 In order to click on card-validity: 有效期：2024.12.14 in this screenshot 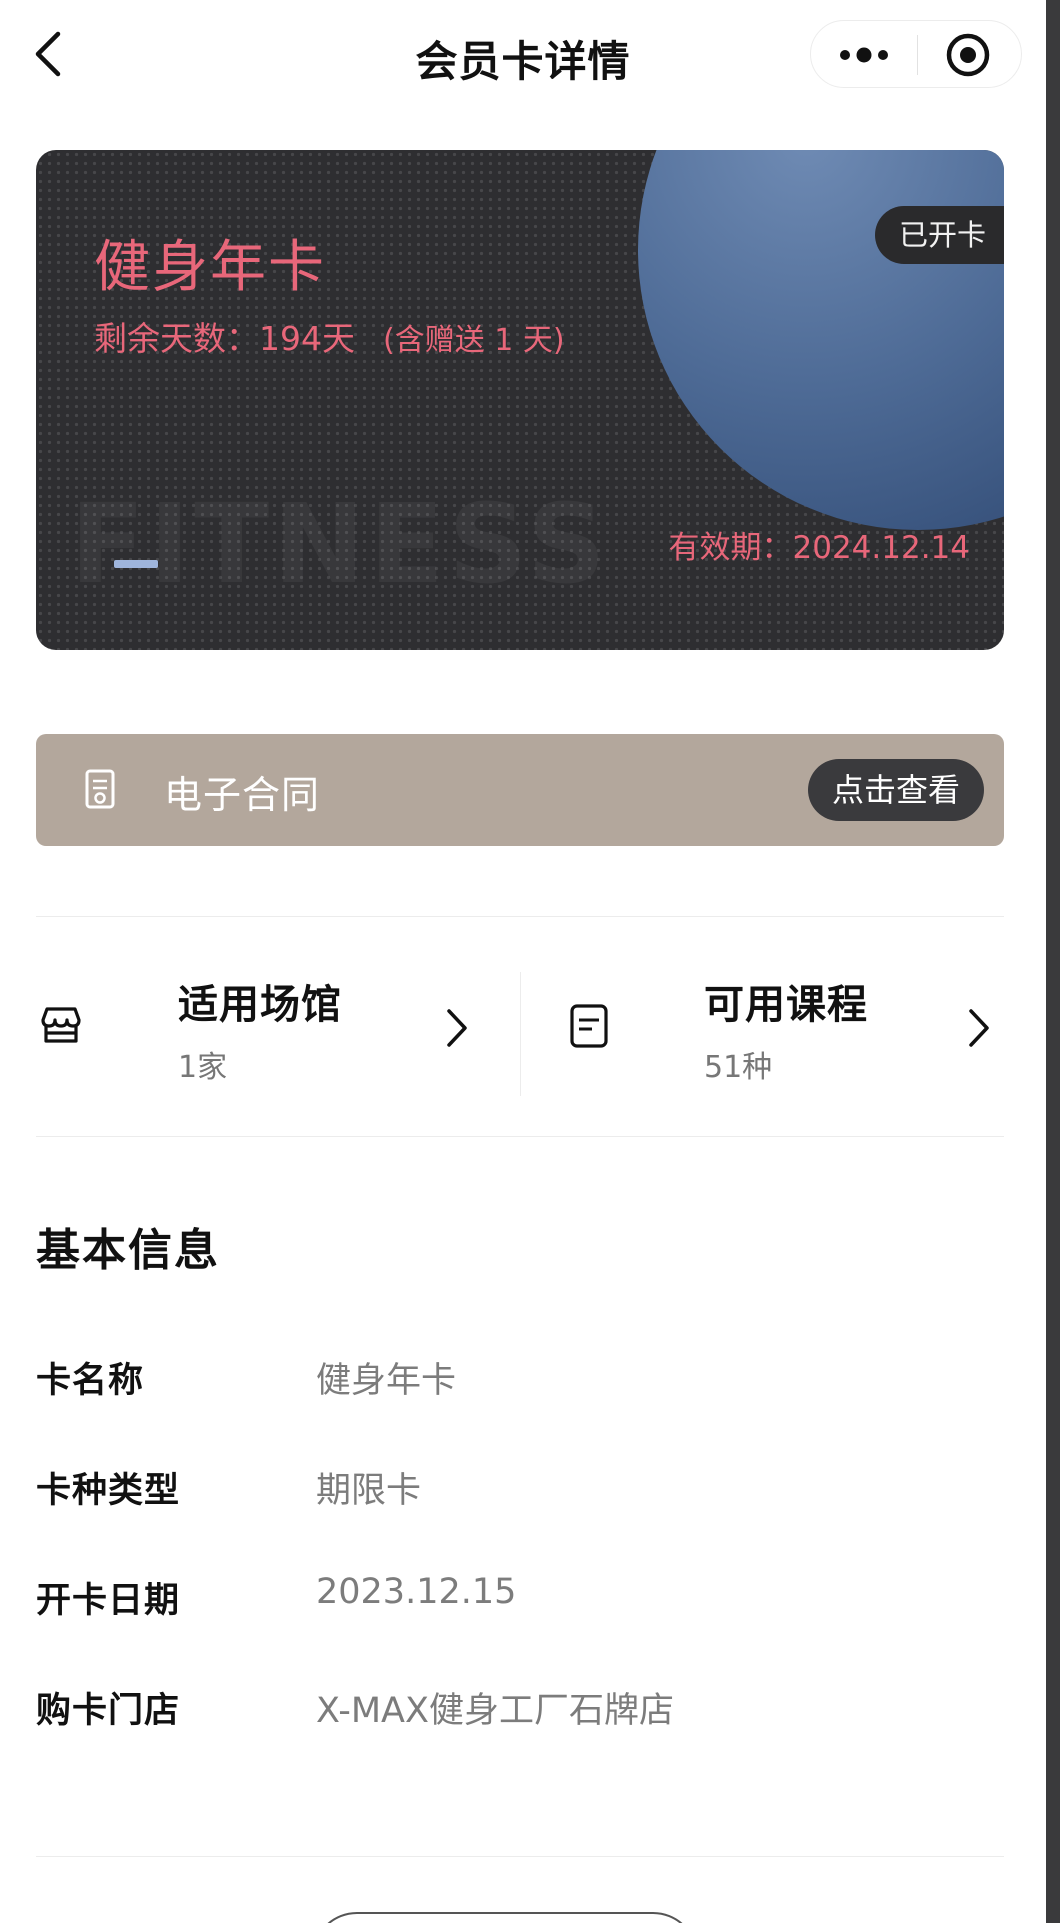, I will do `click(819, 548)`.